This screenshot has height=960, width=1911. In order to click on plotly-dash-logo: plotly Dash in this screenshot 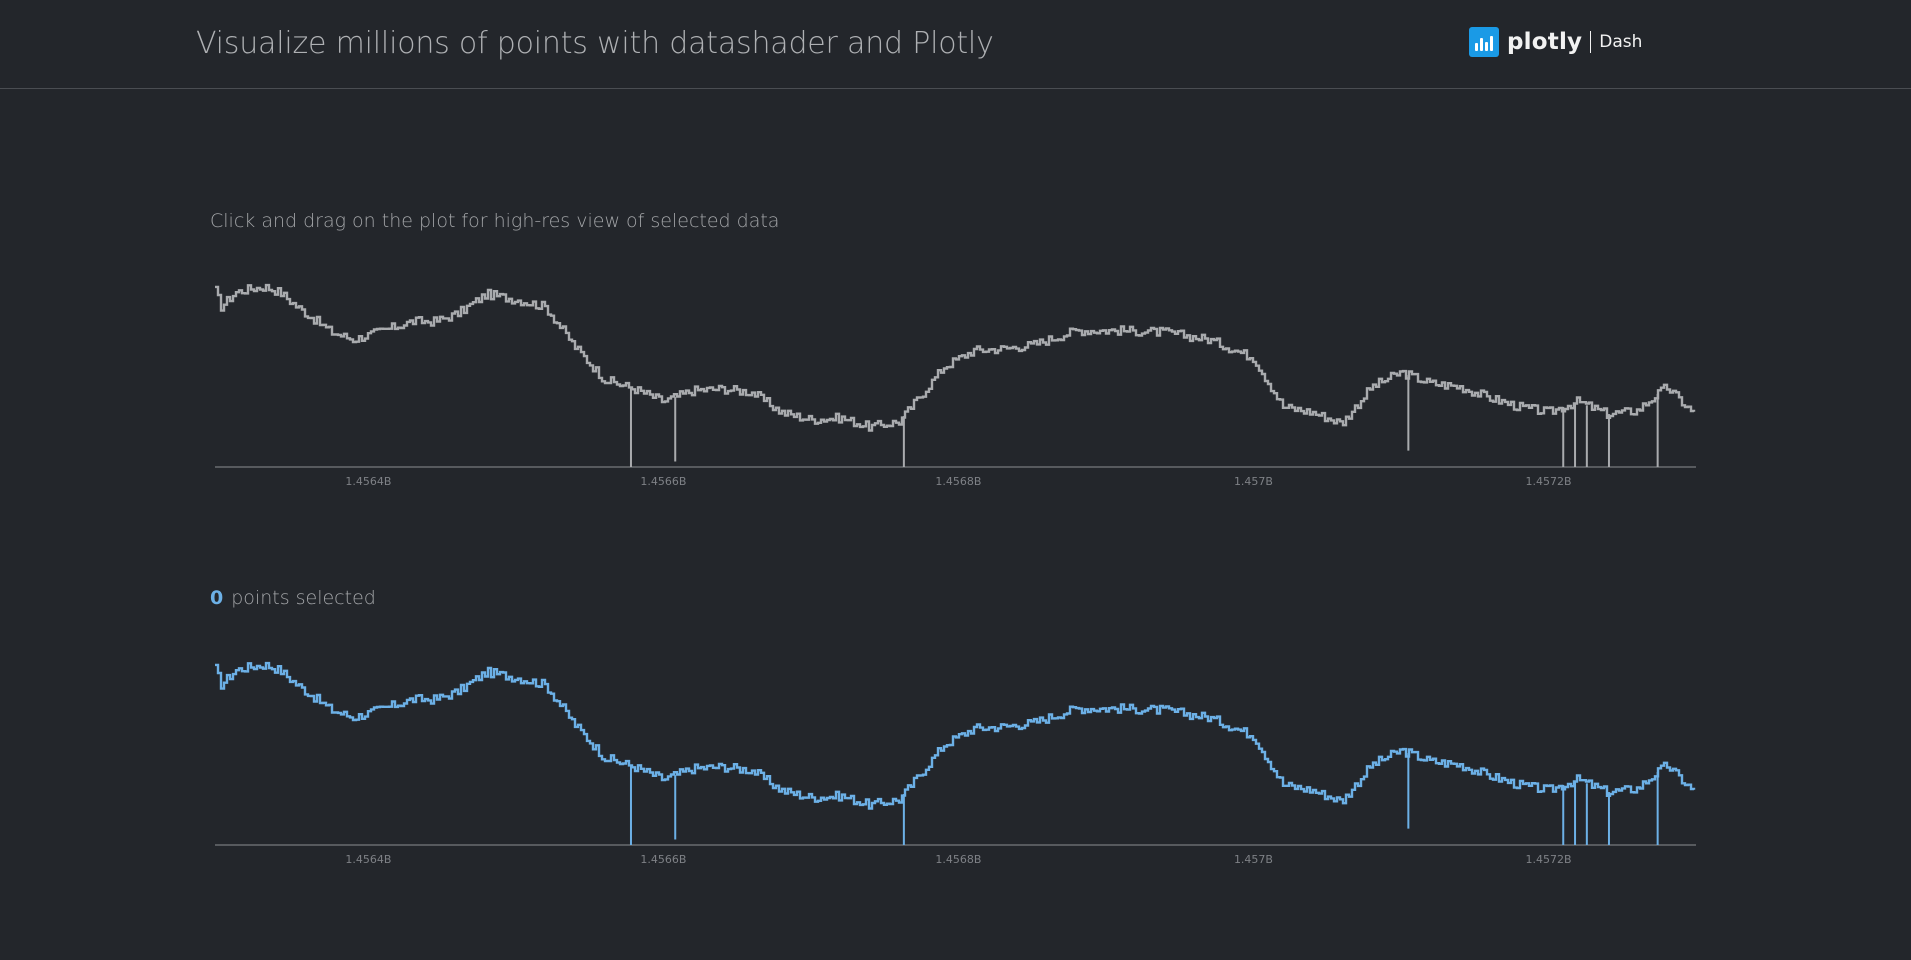, I will do `click(1555, 42)`.